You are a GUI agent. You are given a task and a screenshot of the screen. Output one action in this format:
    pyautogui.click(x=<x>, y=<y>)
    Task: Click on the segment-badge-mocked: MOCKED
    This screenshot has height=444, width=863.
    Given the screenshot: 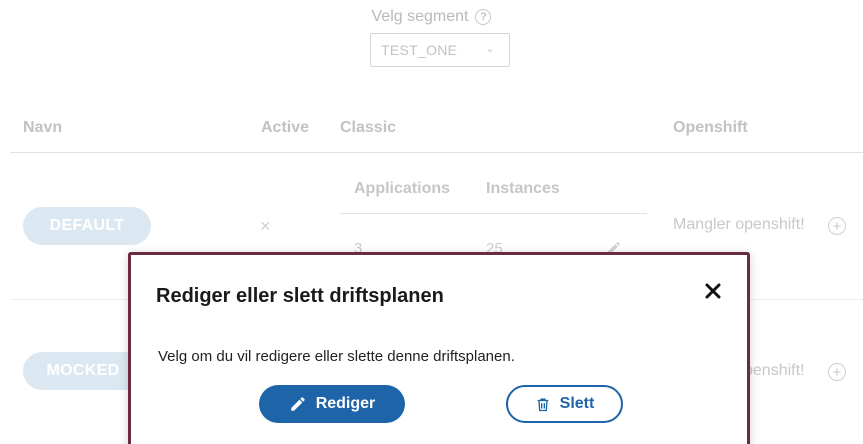 What is the action you would take?
    pyautogui.click(x=83, y=371)
    